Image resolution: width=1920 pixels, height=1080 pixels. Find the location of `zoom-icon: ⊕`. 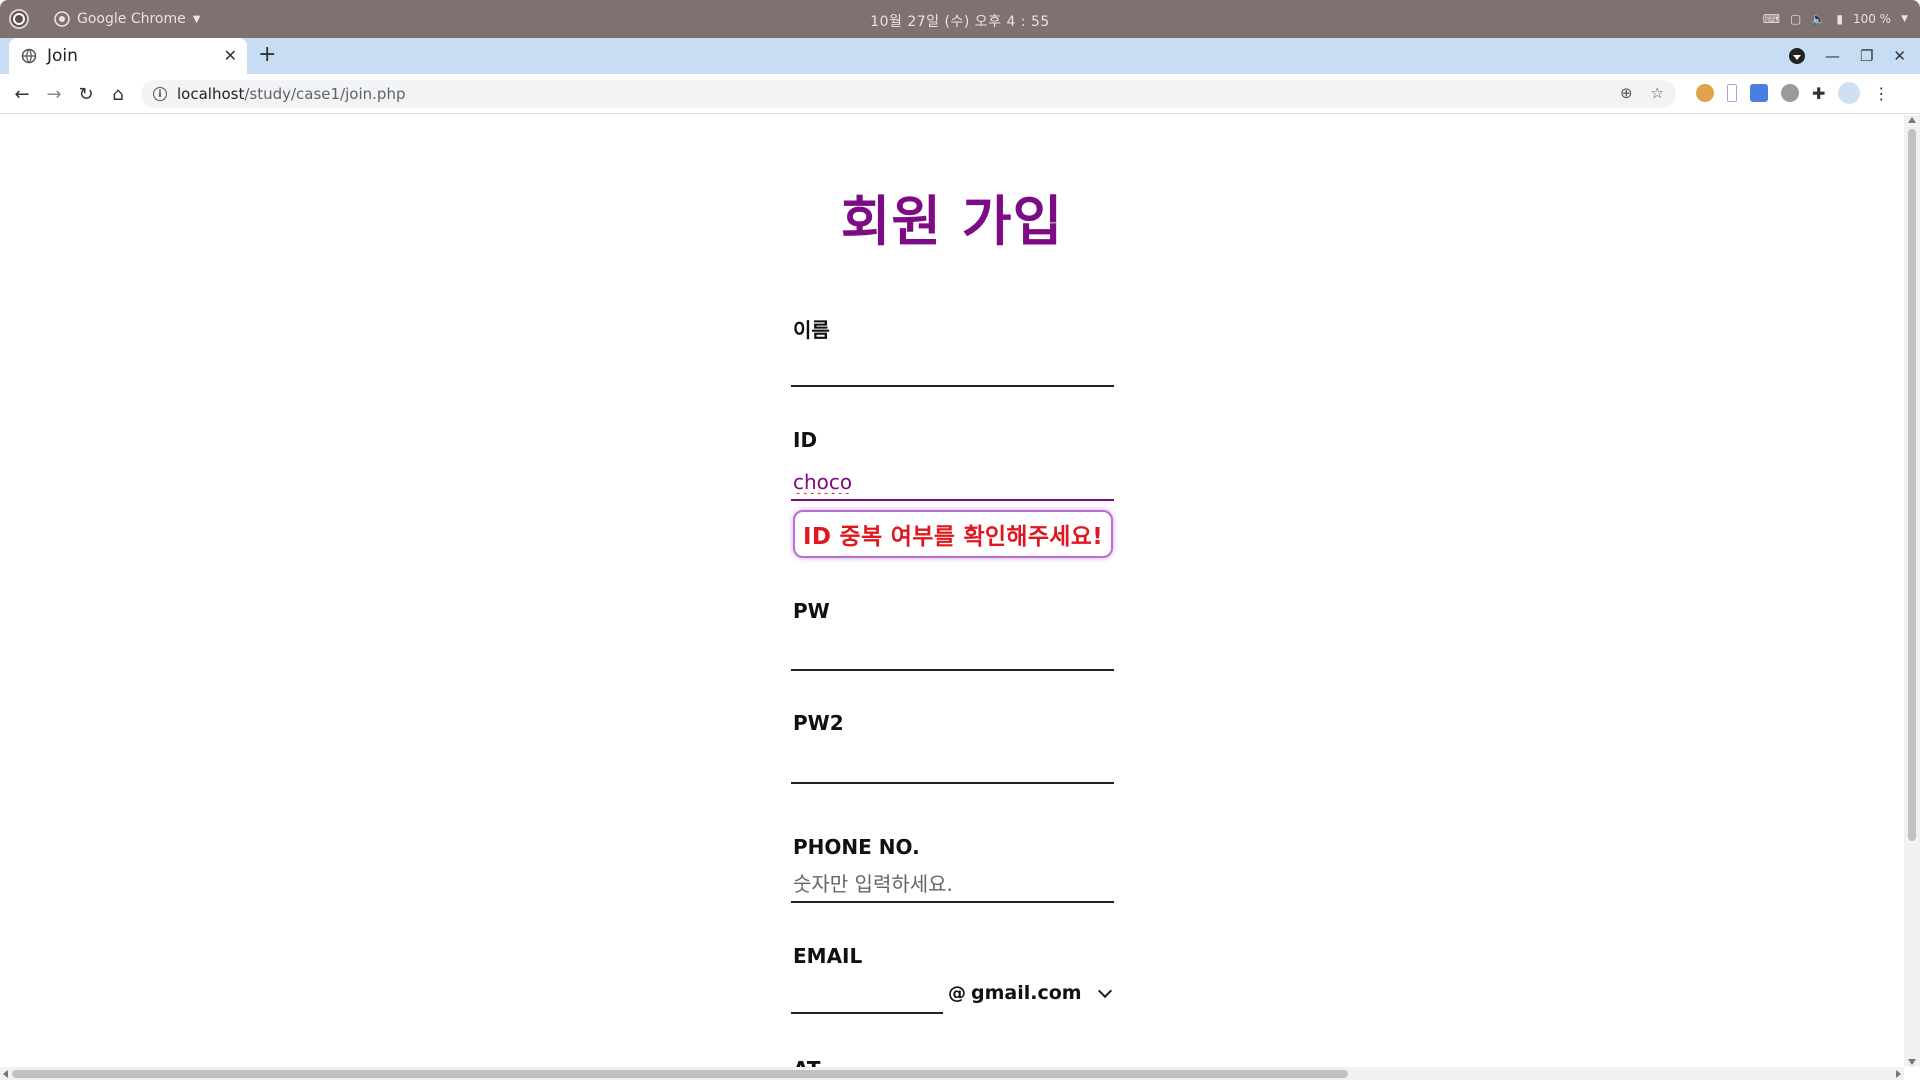

zoom-icon: ⊕ is located at coordinates (1626, 93).